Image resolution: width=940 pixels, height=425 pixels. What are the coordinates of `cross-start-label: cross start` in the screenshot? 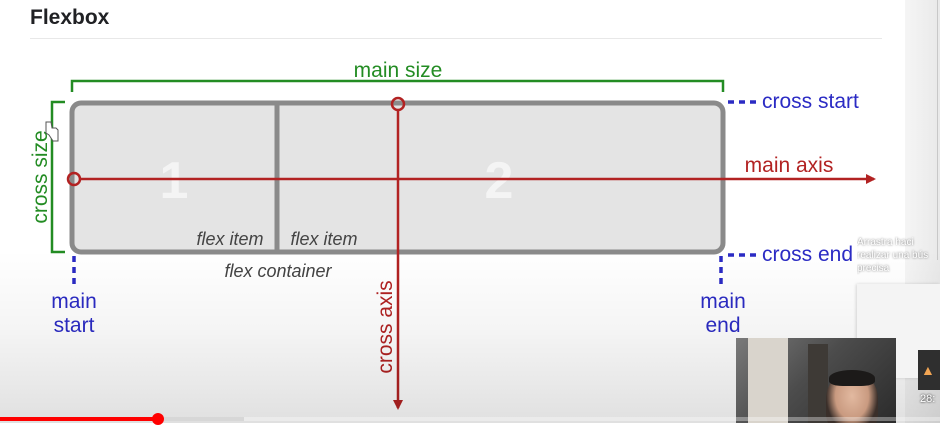 It's located at (810, 101).